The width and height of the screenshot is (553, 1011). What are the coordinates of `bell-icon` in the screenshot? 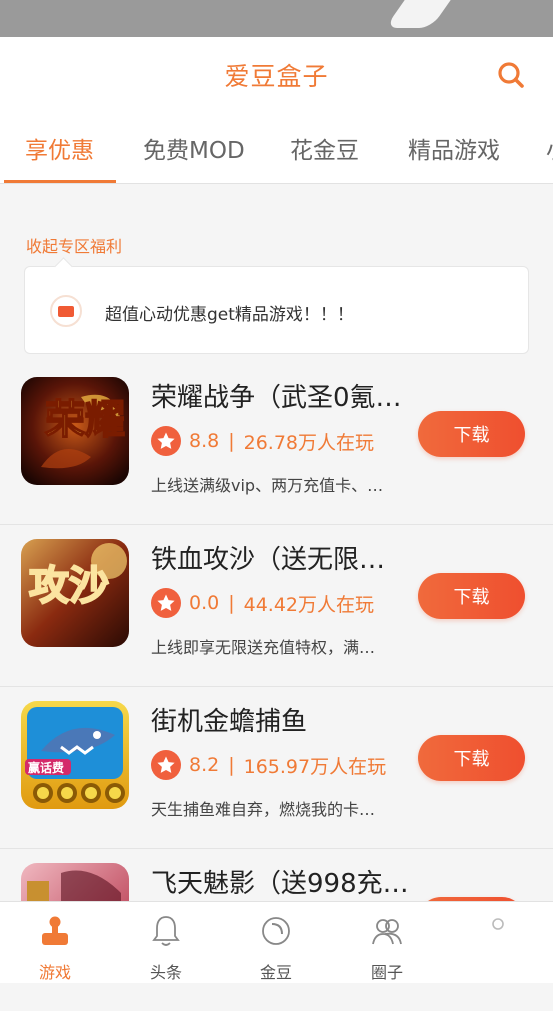 It's located at (166, 931).